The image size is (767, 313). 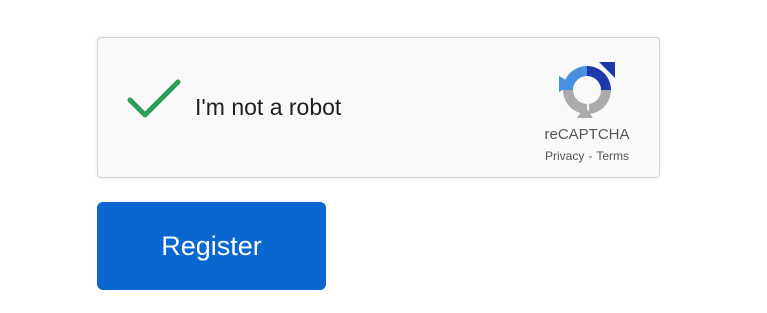 I want to click on checkmark-icon, so click(x=154, y=98).